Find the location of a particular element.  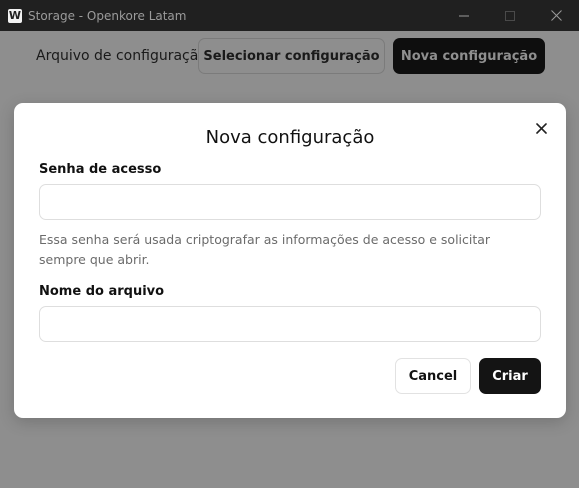

maximize-button is located at coordinates (510, 15).